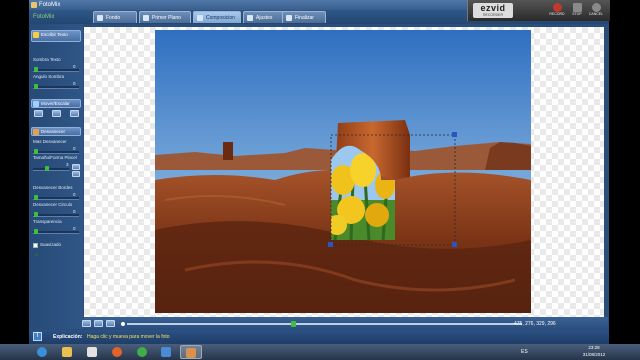 The image size is (640, 360). I want to click on rotate-button, so click(74, 113).